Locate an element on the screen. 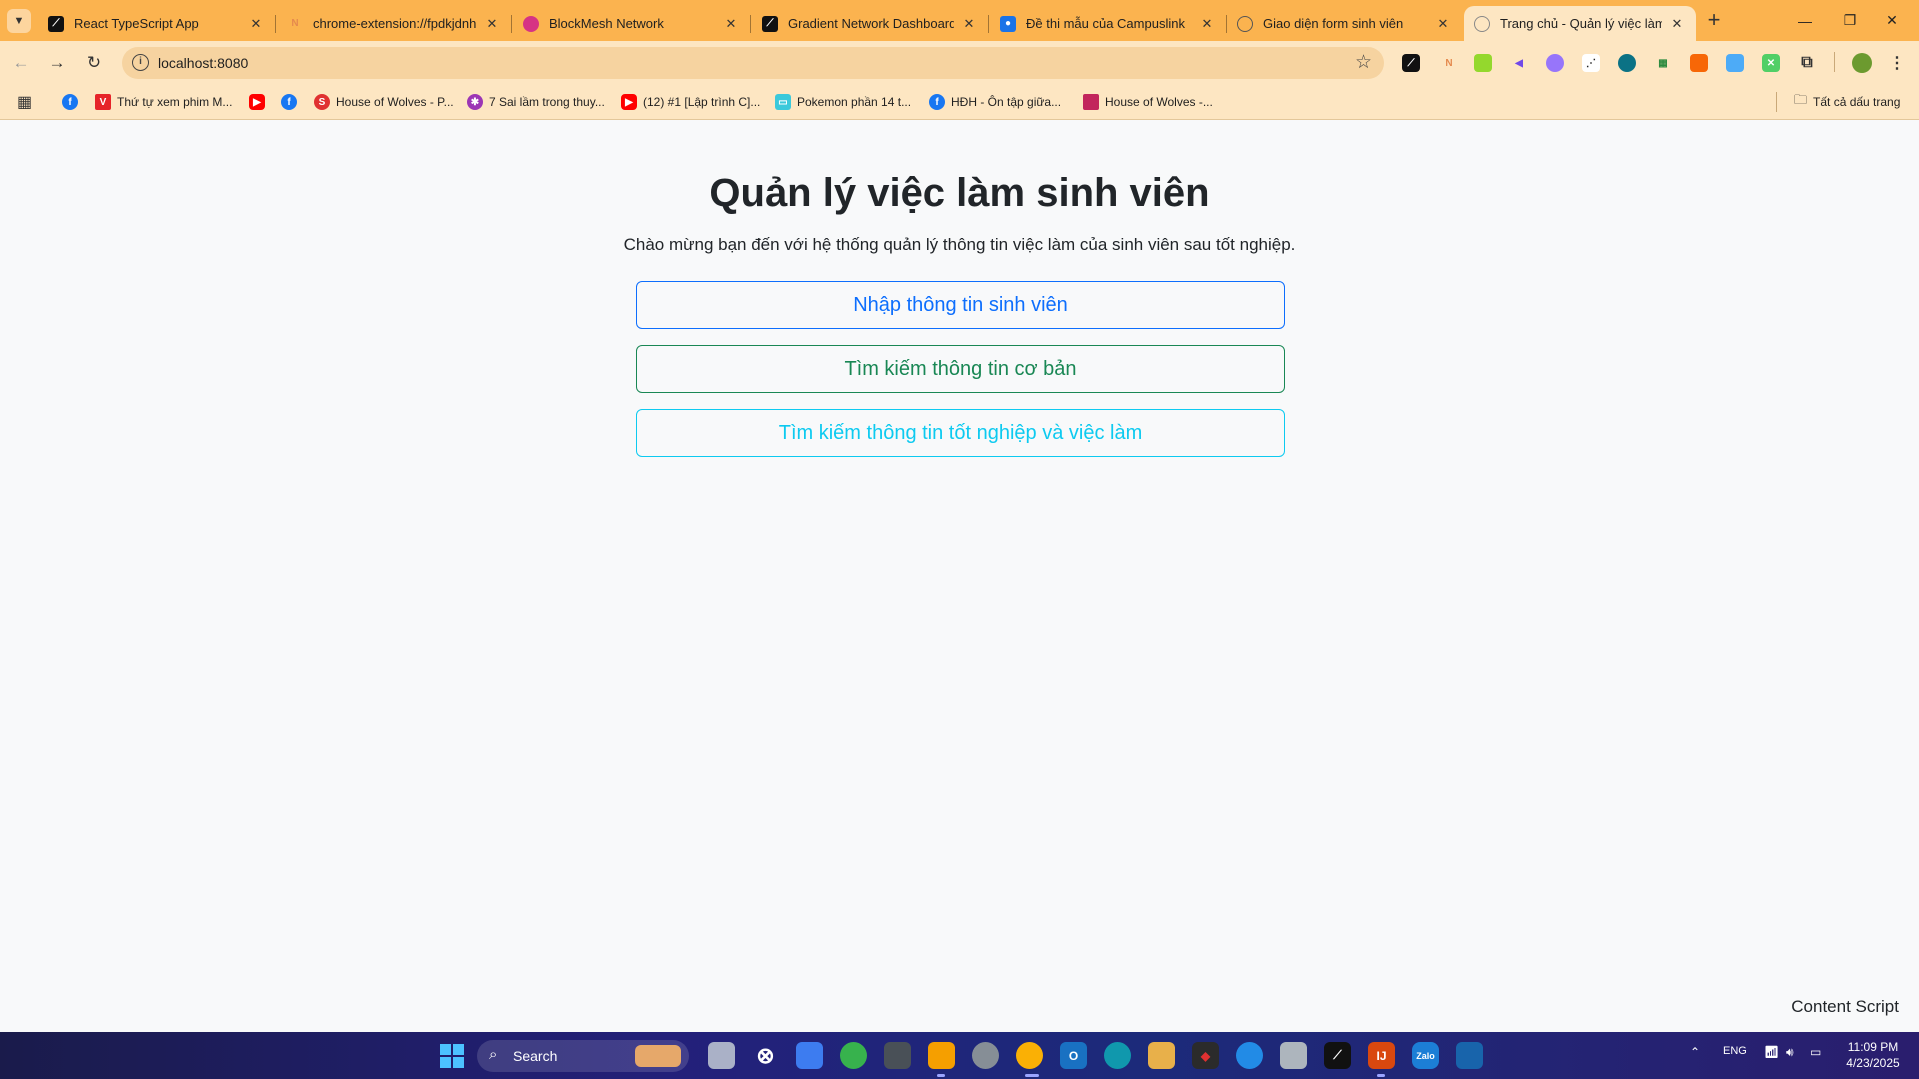 This screenshot has height=1079, width=1919. language-indicator: ENG is located at coordinates (1735, 1051).